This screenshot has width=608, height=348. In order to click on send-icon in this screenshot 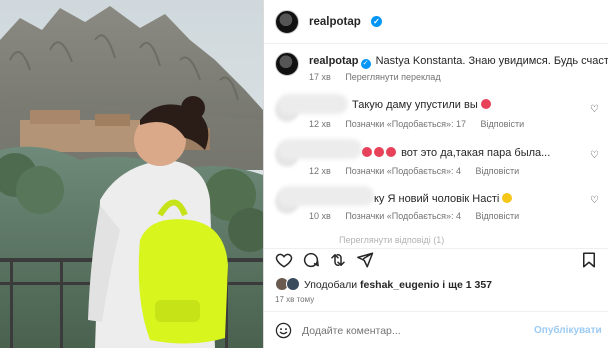, I will do `click(365, 260)`.